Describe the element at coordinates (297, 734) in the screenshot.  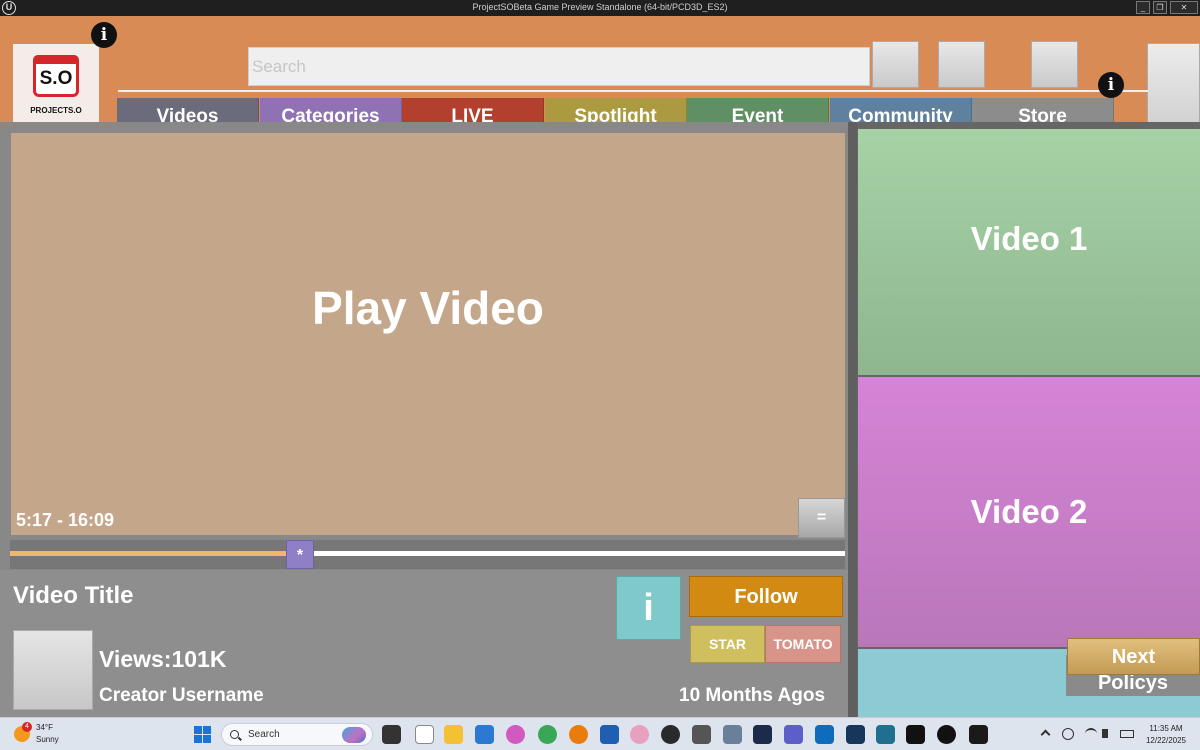
I see `taskbar-search: Search` at that location.